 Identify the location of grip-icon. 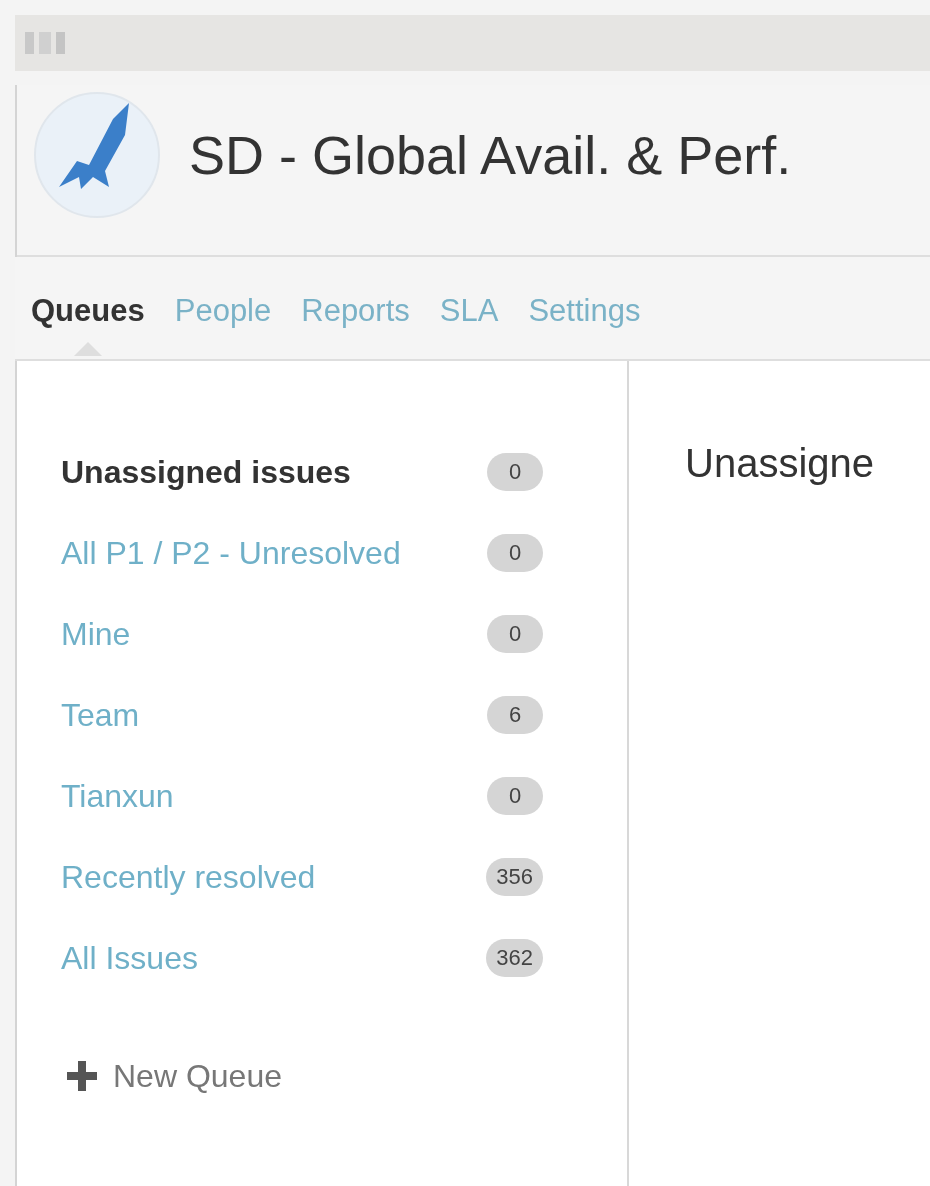
(46, 43).